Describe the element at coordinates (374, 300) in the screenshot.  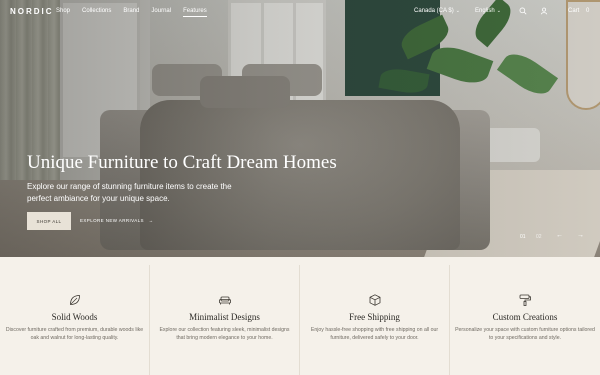
I see `box-icon` at that location.